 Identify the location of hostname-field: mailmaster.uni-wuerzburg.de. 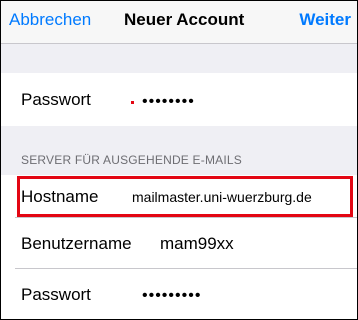
(222, 197).